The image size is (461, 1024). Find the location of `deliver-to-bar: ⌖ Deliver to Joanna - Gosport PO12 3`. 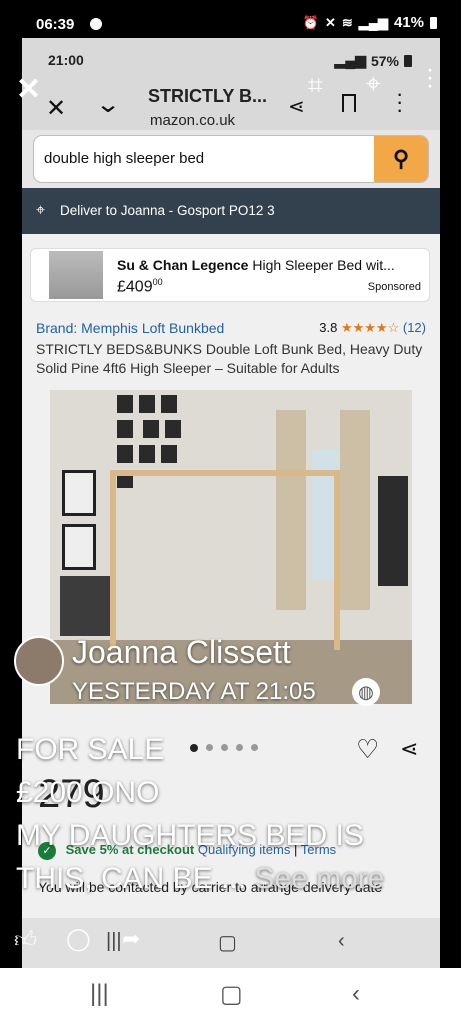

deliver-to-bar: ⌖ Deliver to Joanna - Gosport PO12 3 is located at coordinates (231, 211).